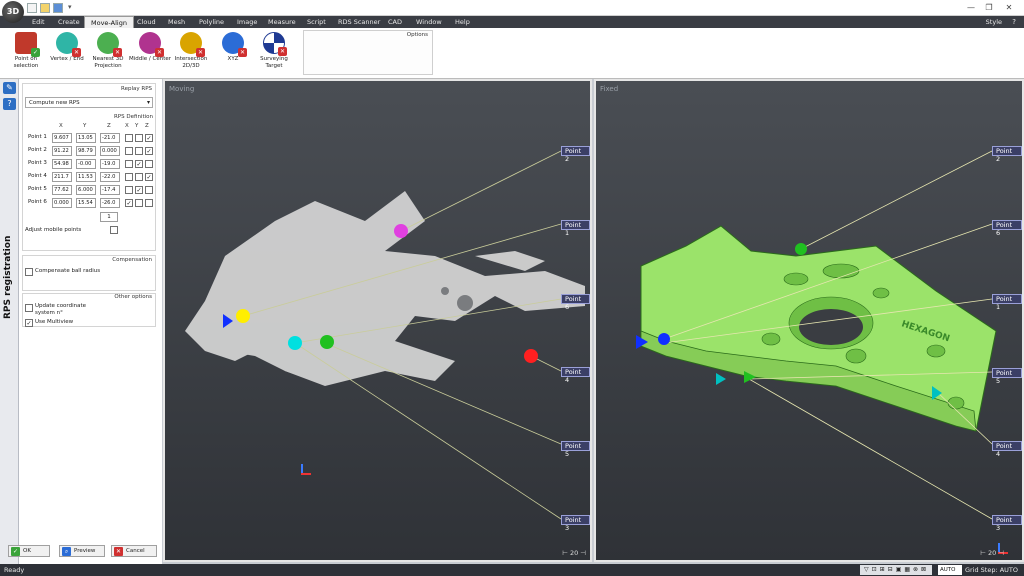  Describe the element at coordinates (110, 138) in the screenshot. I see `point-z-field: -21.0` at that location.